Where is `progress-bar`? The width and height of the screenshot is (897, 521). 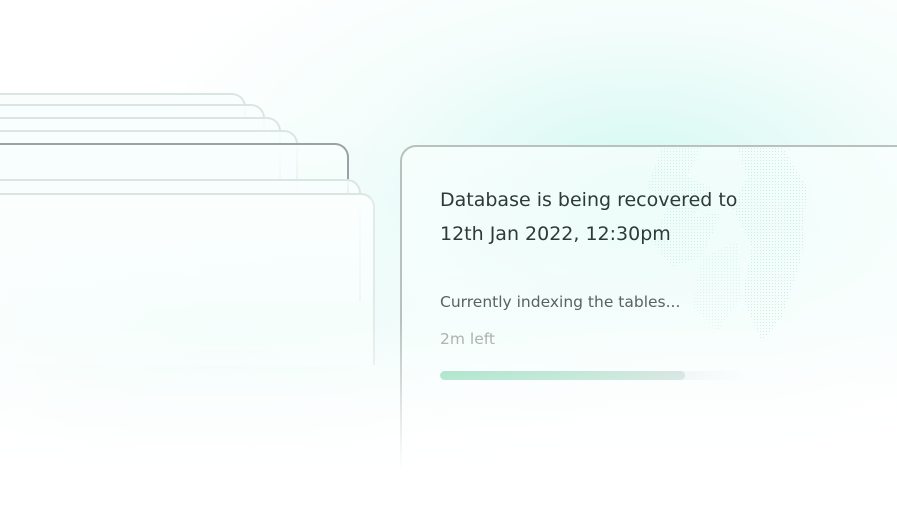 progress-bar is located at coordinates (595, 375).